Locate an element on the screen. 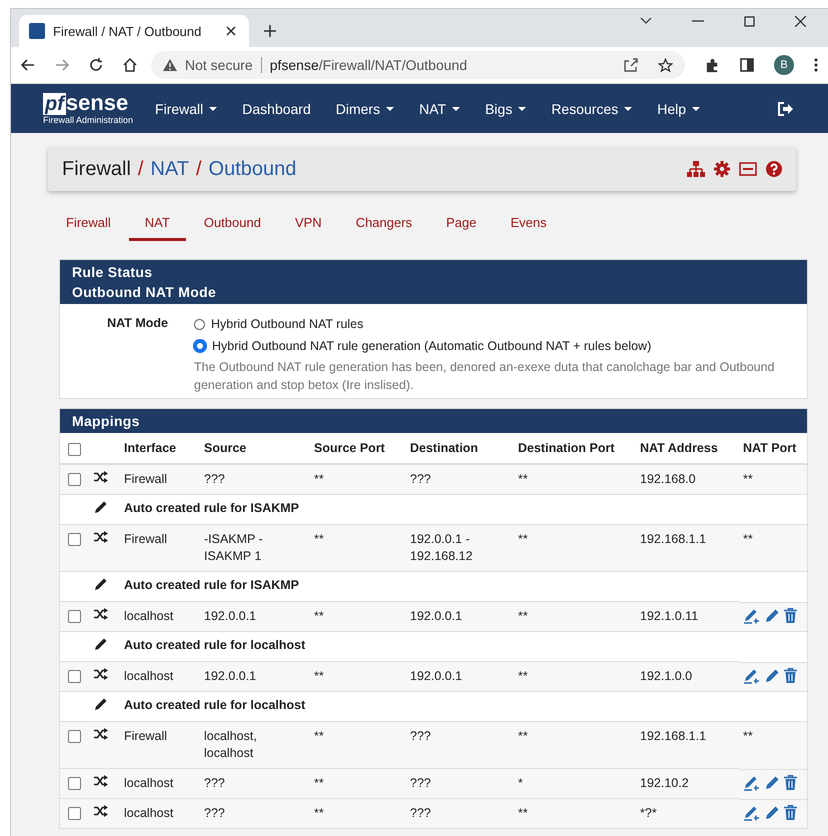 This screenshot has width=828, height=836. chevron-down-icon is located at coordinates (646, 21).